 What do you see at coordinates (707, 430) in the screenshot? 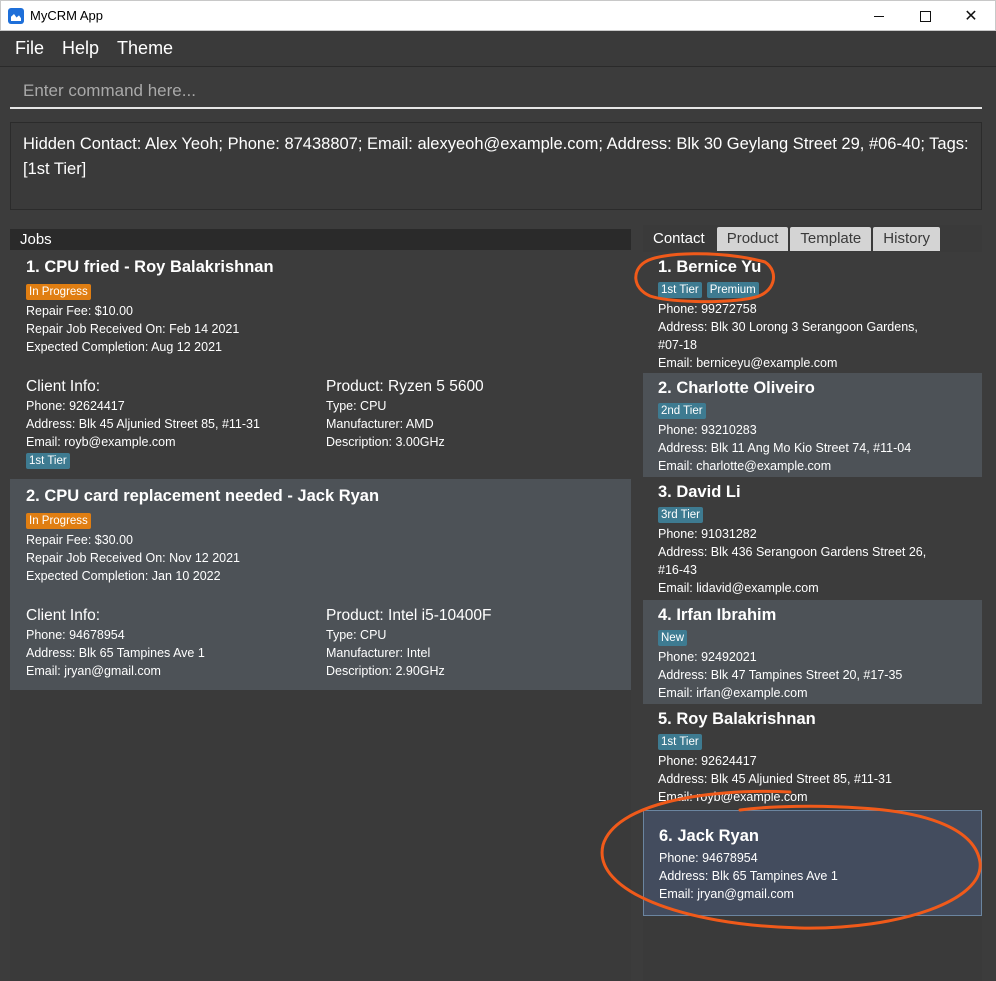
I see `contact-phone: Phone: 93210283` at bounding box center [707, 430].